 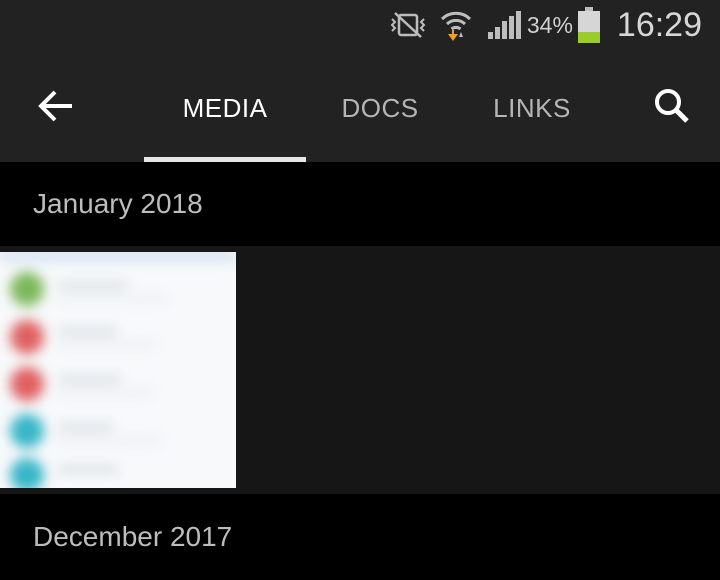 I want to click on thumbnail-image, so click(x=118, y=370).